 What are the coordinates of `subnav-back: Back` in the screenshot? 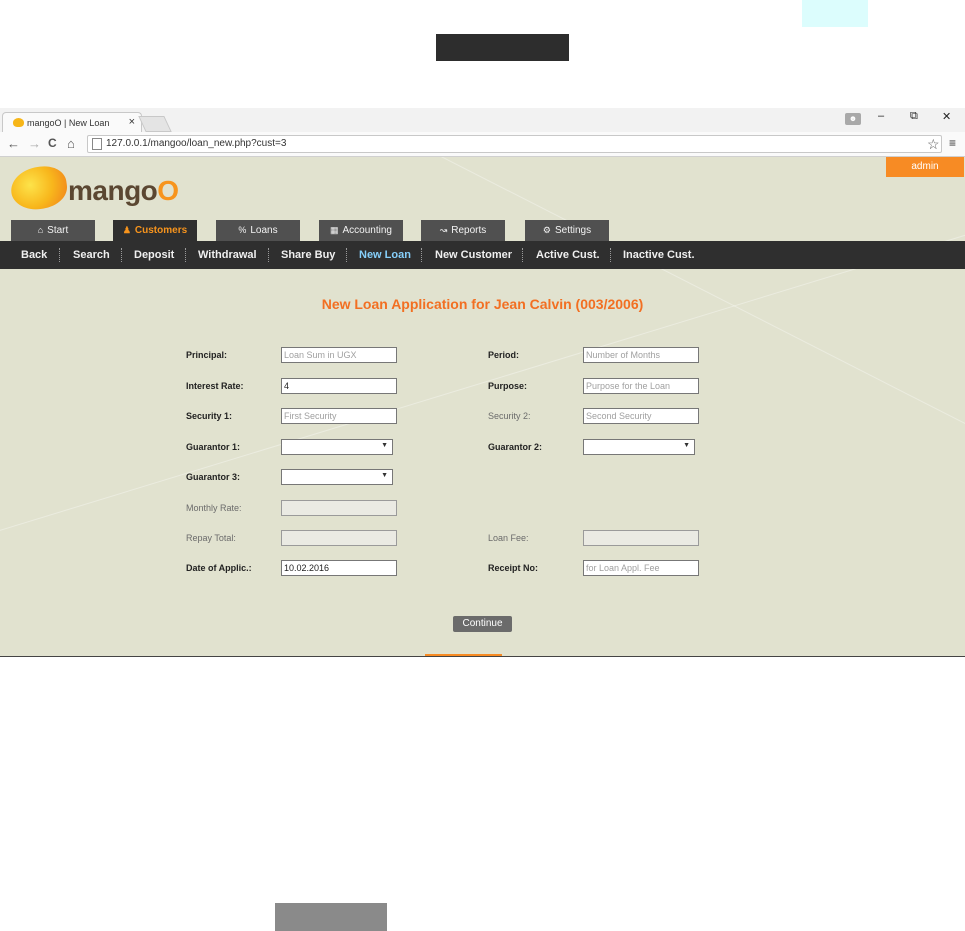 It's located at (34, 255).